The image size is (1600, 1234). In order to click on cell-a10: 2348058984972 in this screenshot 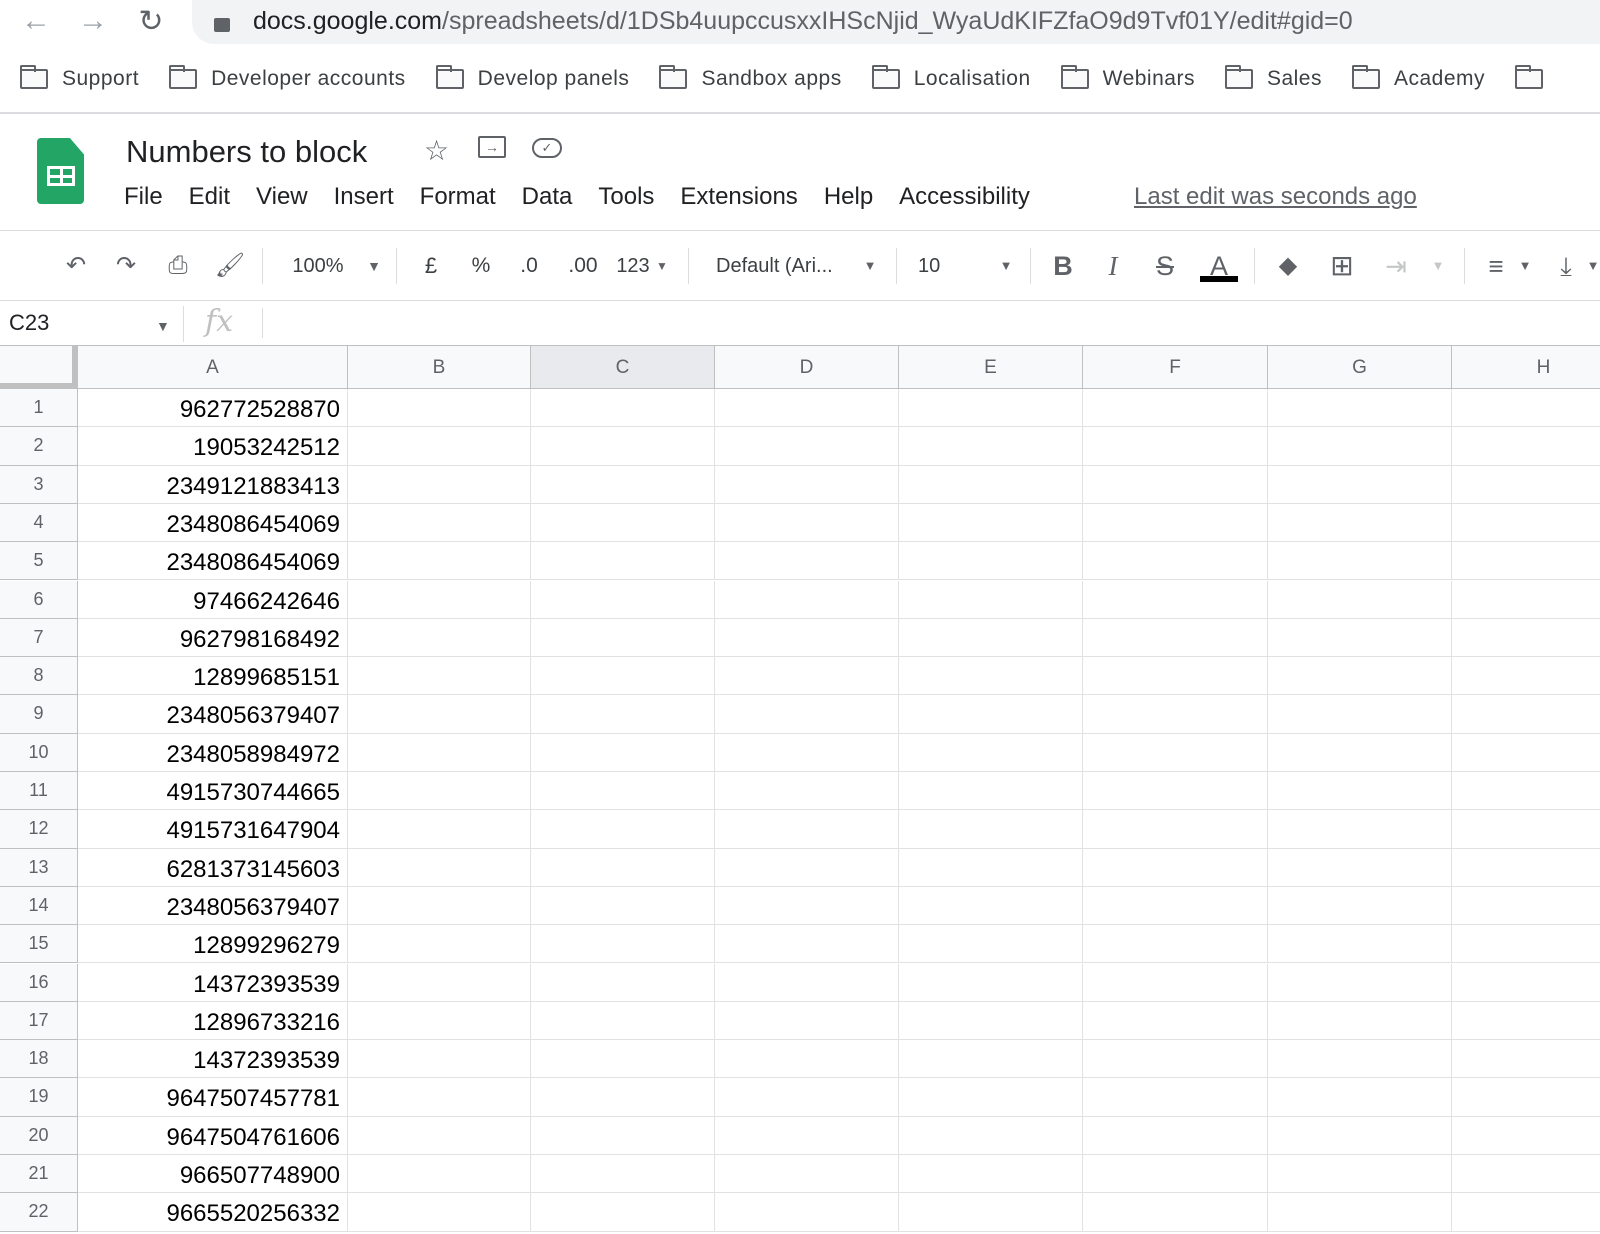, I will do `click(213, 752)`.